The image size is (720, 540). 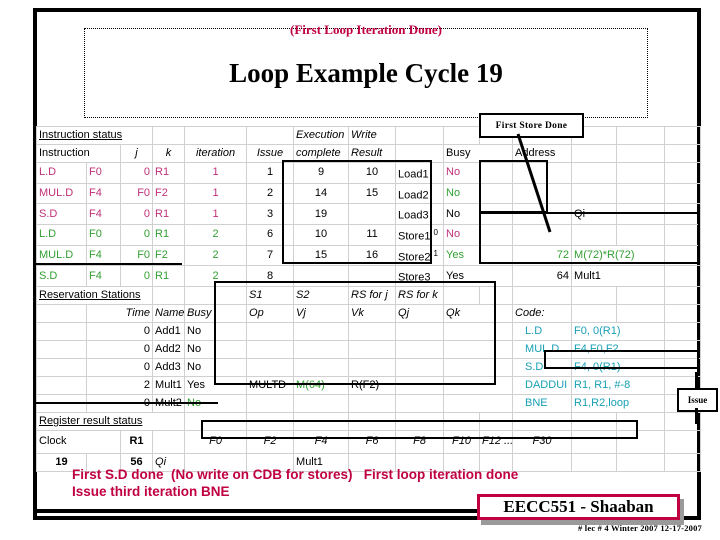 What do you see at coordinates (542, 367) in the screenshot?
I see `code-op: S.D` at bounding box center [542, 367].